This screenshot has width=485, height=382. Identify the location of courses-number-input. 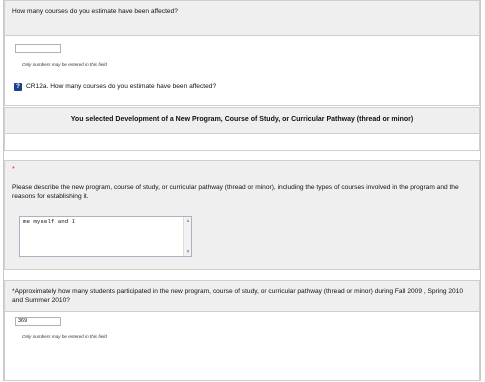
(38, 48).